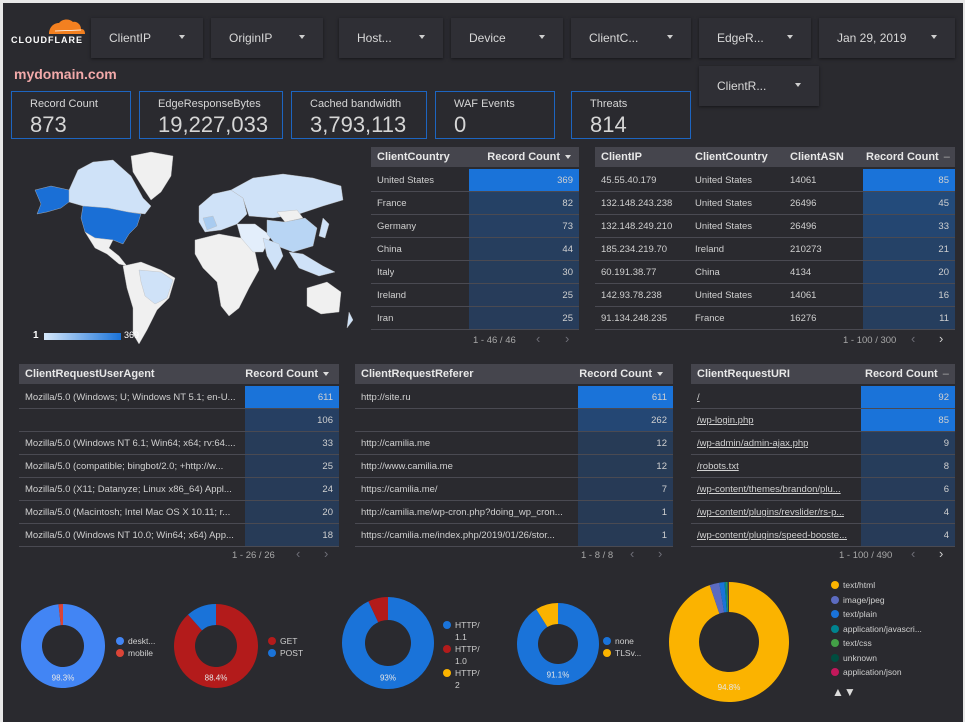 The image size is (965, 722). I want to click on request-uri-cell: /, so click(698, 397).